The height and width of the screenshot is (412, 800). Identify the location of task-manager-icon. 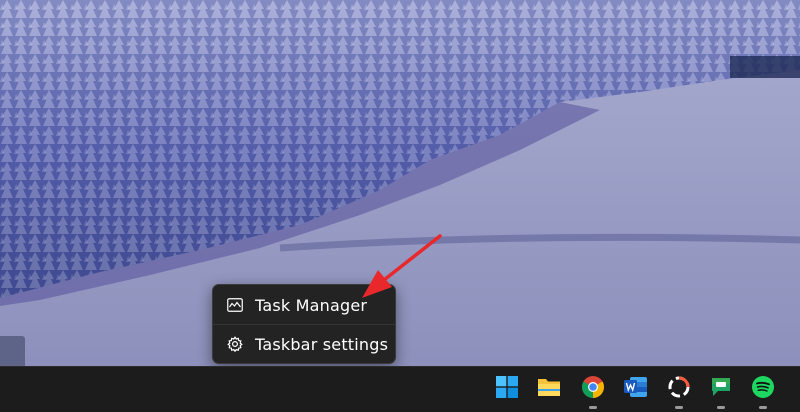
(235, 305).